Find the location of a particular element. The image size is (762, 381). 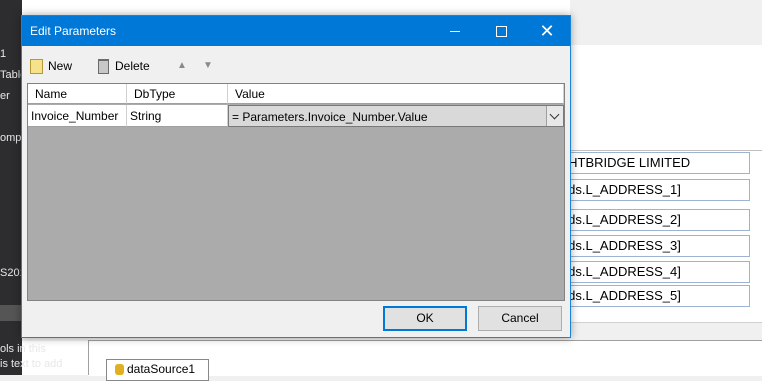

new-document-icon is located at coordinates (36, 67).